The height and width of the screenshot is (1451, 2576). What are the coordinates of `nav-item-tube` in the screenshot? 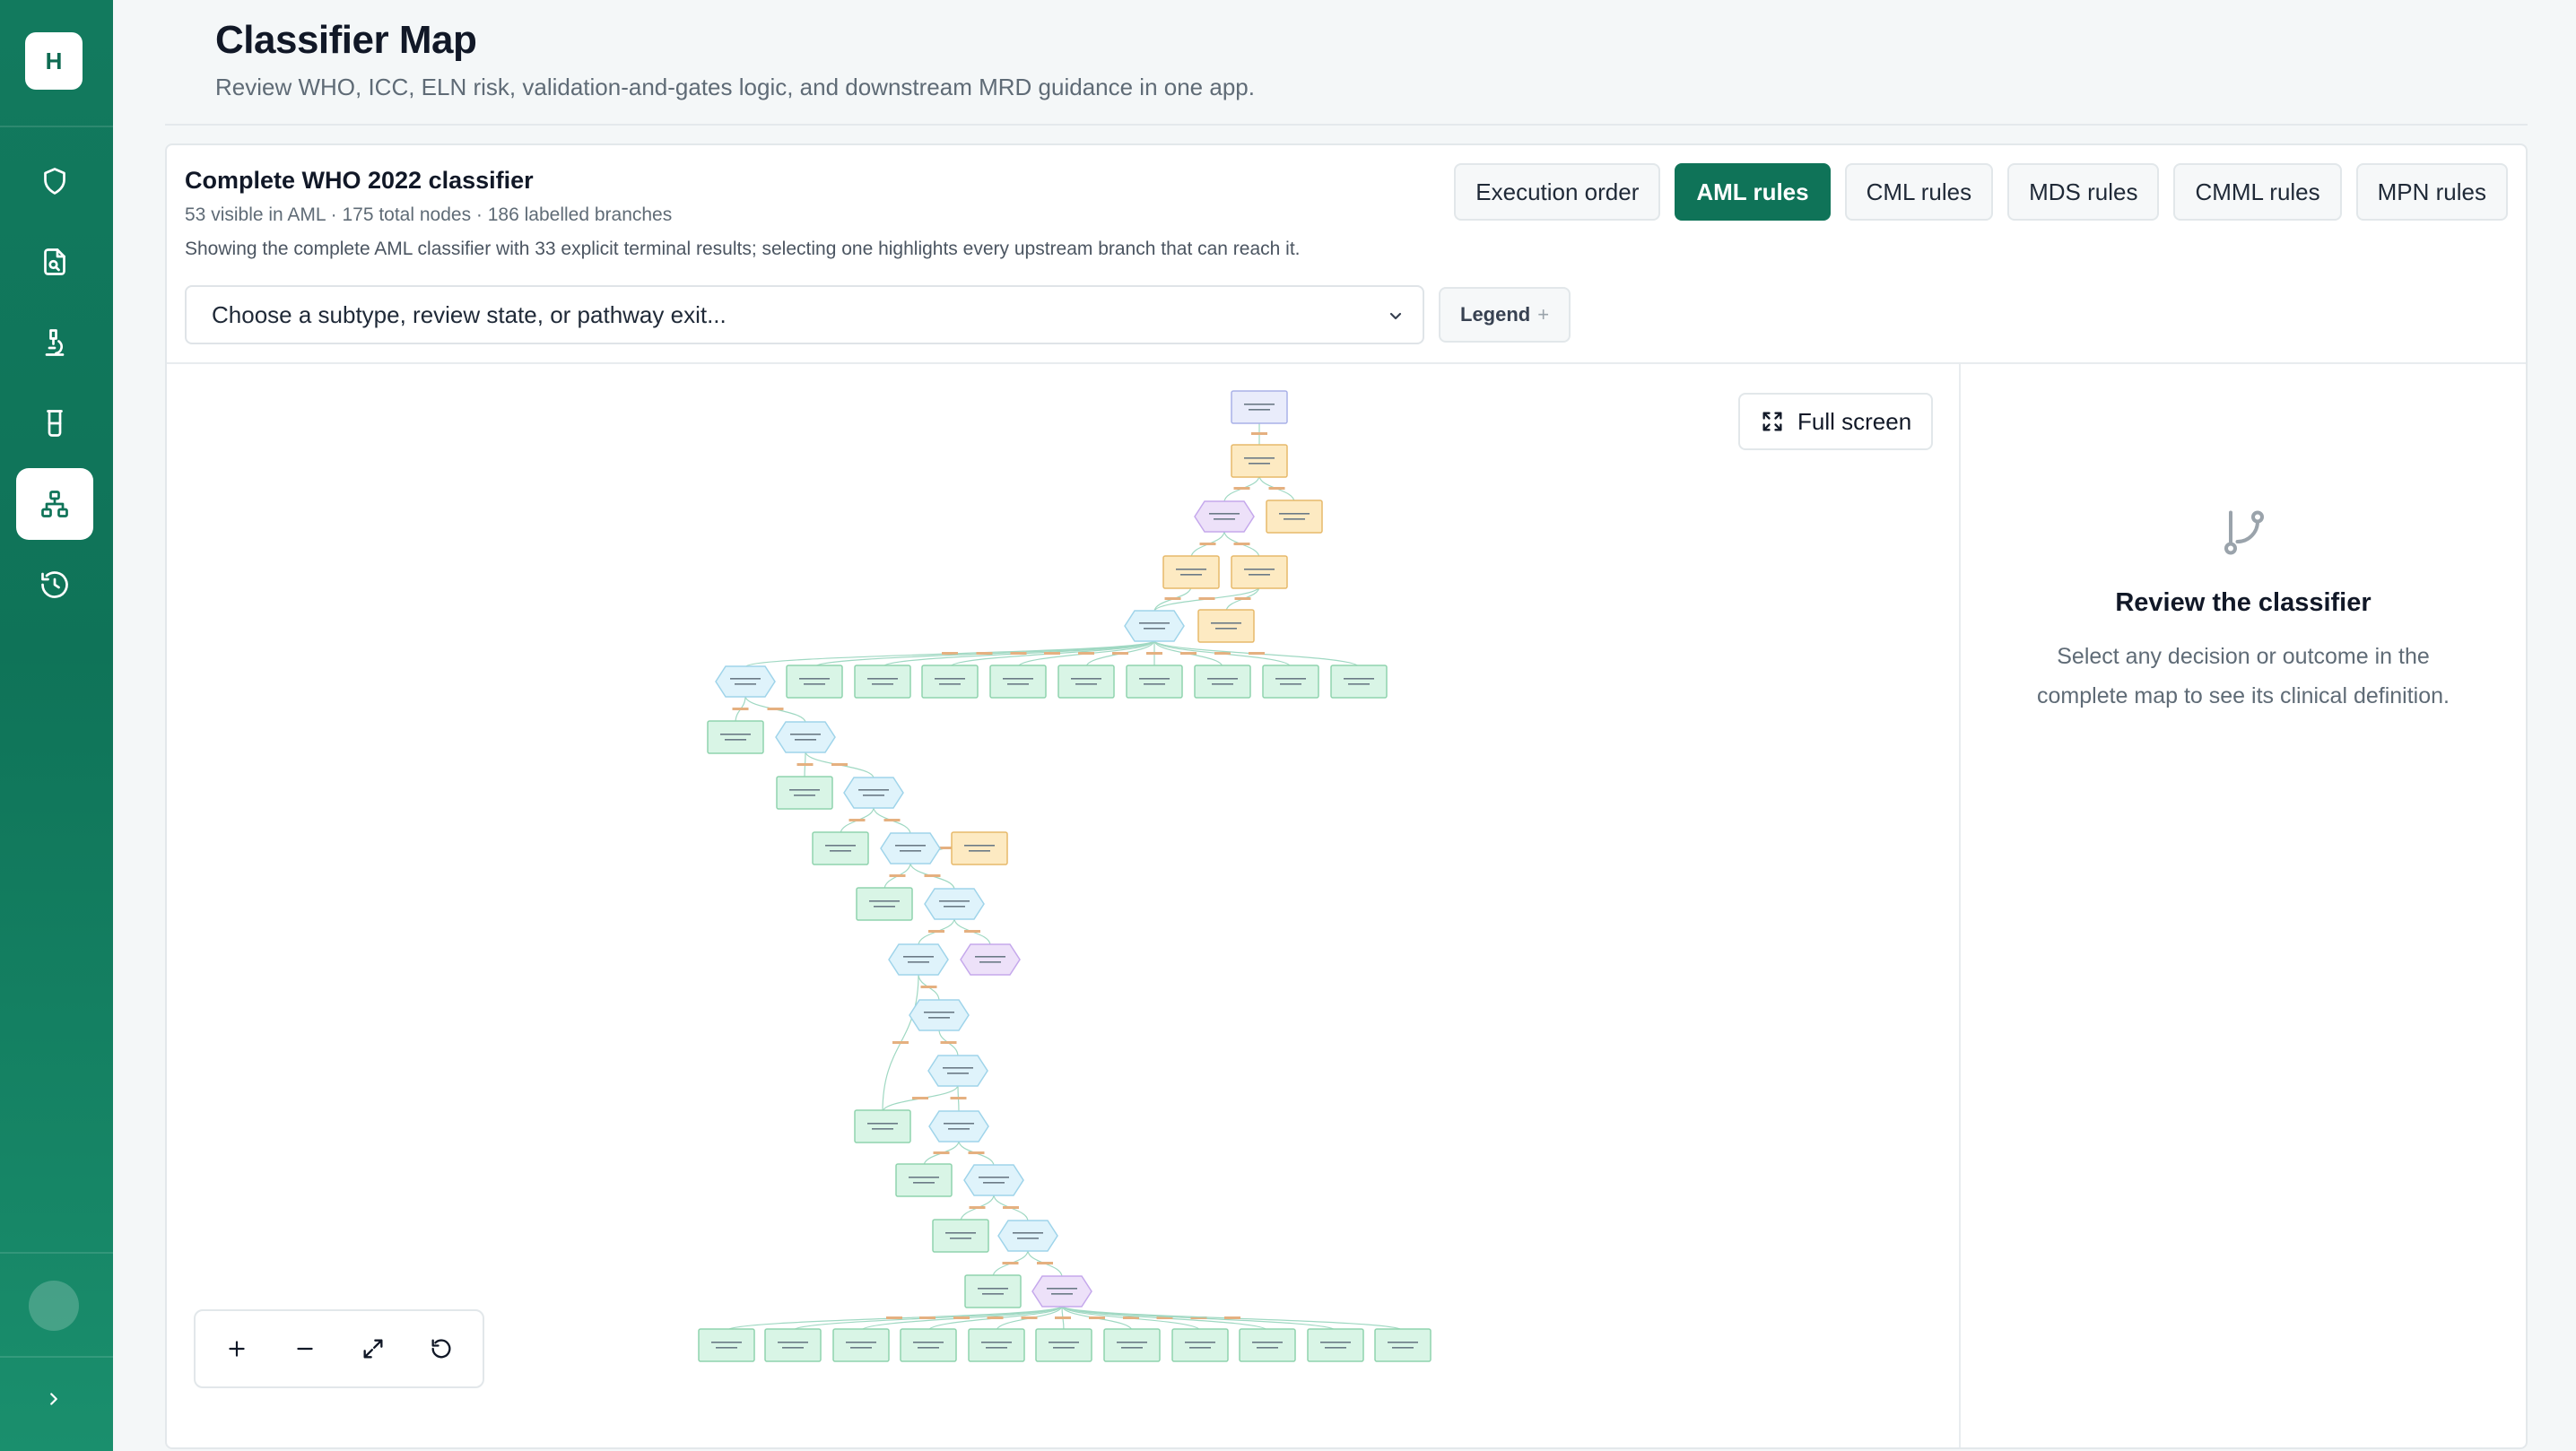 It's located at (54, 423).